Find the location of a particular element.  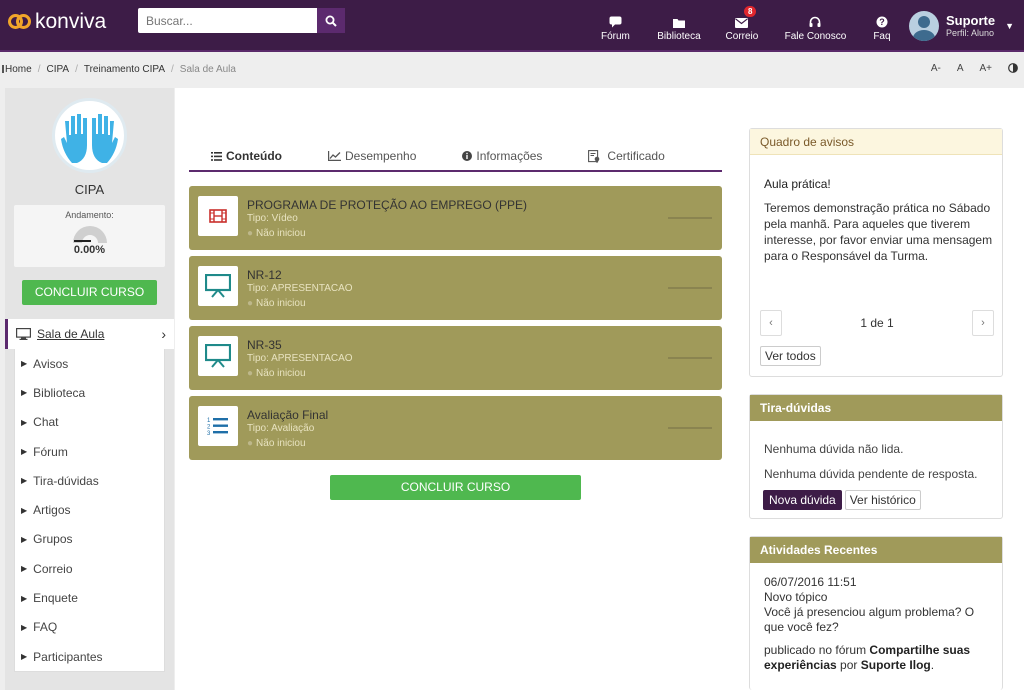

font-size-tools: A- A A+ is located at coordinates (966, 69).